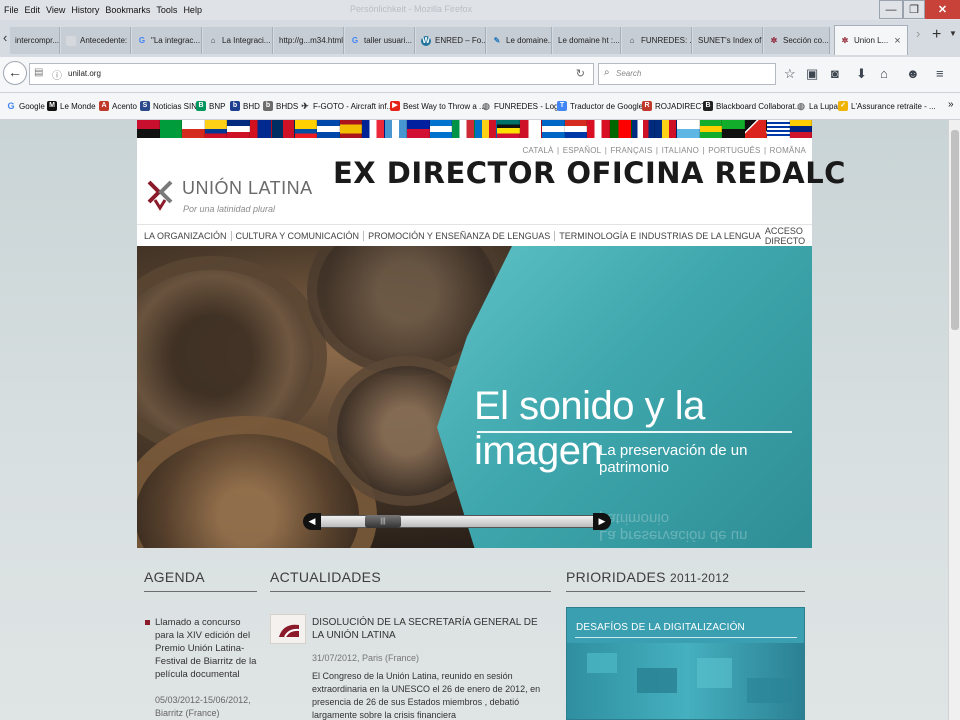 This screenshot has height=720, width=960. I want to click on info-icon: ⓘ, so click(57, 74).